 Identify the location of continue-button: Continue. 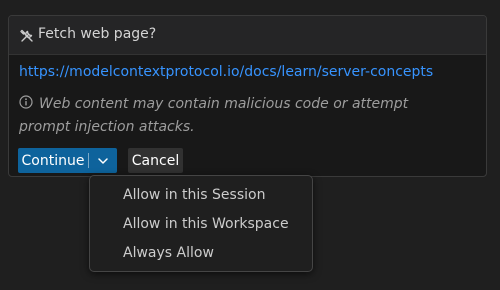
(53, 160).